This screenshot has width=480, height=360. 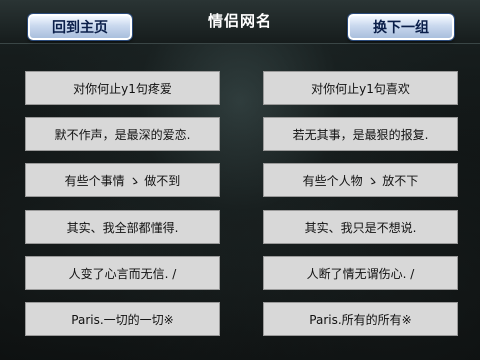 I want to click on name-item-right: 人断了情无谓伤心. /, so click(x=360, y=273).